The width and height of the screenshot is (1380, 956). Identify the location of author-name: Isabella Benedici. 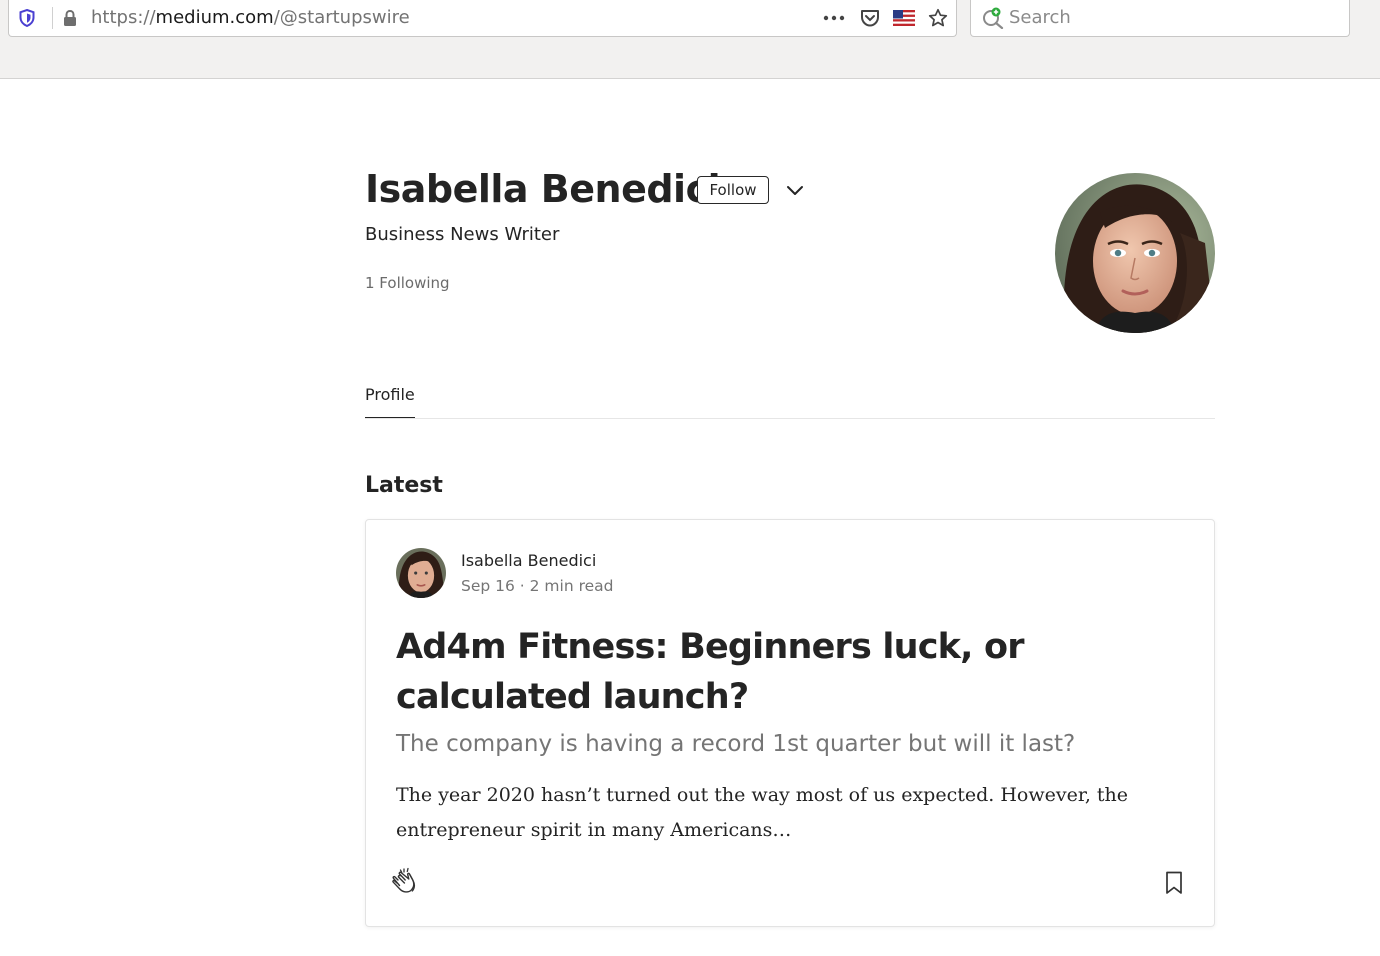
(543, 189).